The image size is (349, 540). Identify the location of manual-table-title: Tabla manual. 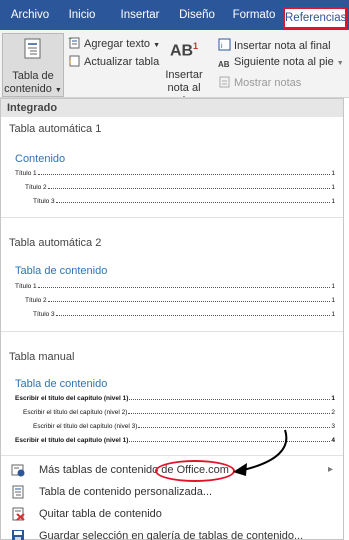
(42, 357).